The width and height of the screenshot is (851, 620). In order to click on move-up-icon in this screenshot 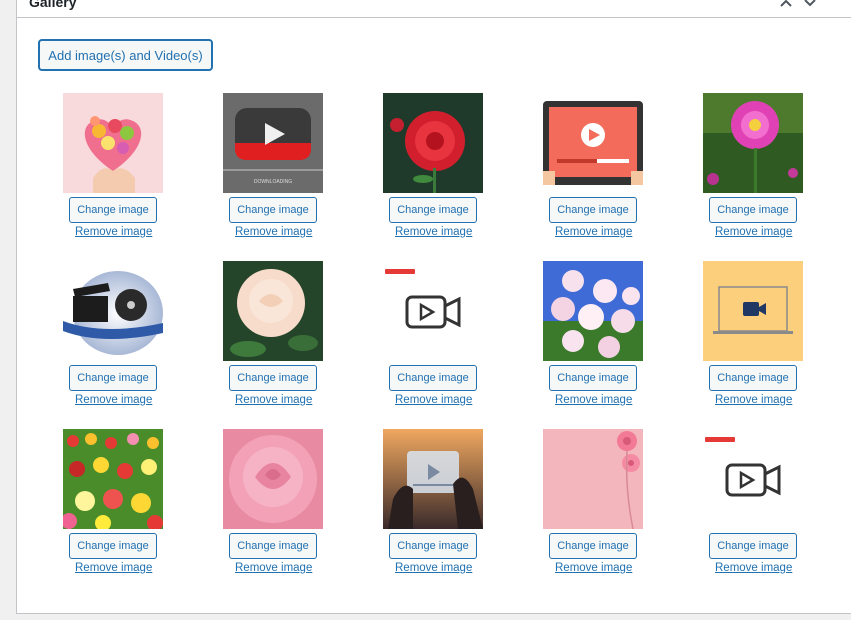, I will do `click(786, 3)`.